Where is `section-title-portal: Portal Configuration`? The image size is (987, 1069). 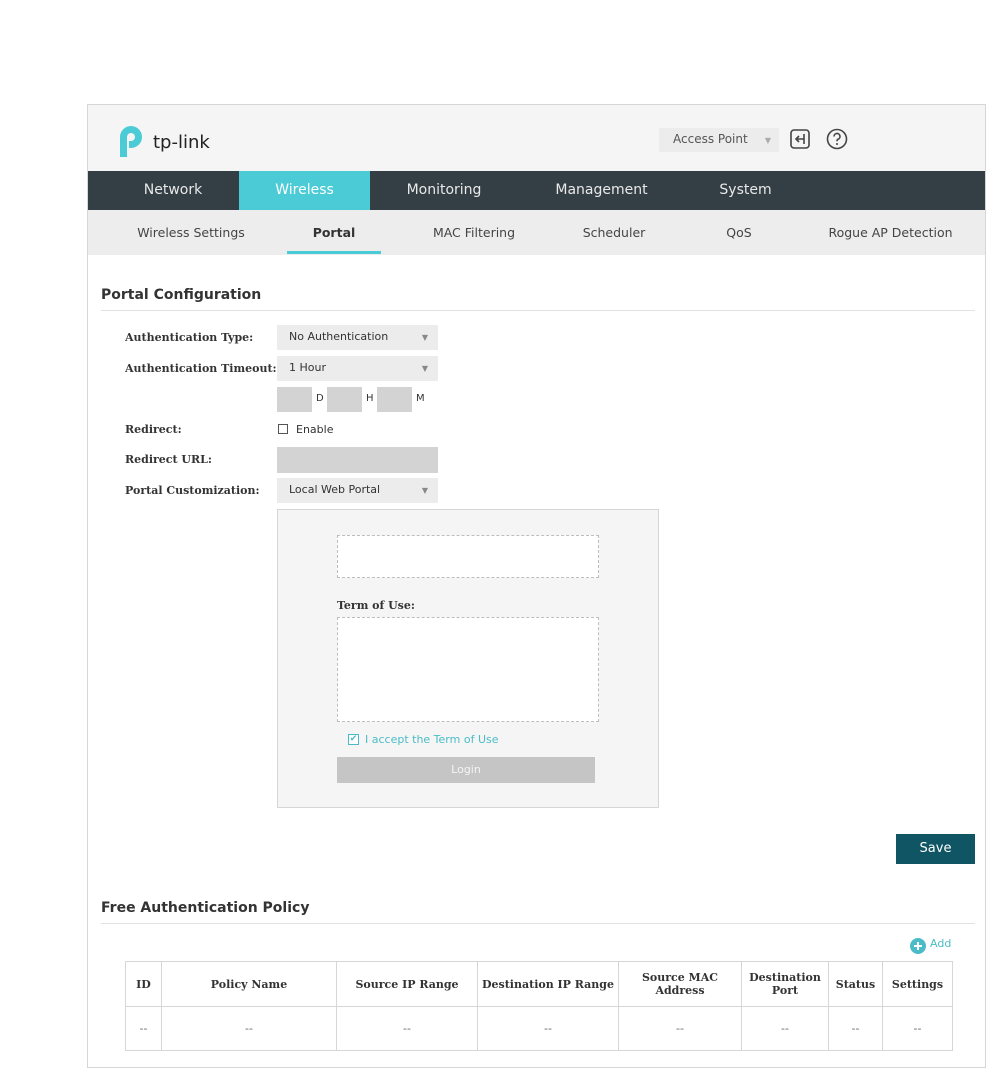
section-title-portal: Portal Configuration is located at coordinates (181, 295).